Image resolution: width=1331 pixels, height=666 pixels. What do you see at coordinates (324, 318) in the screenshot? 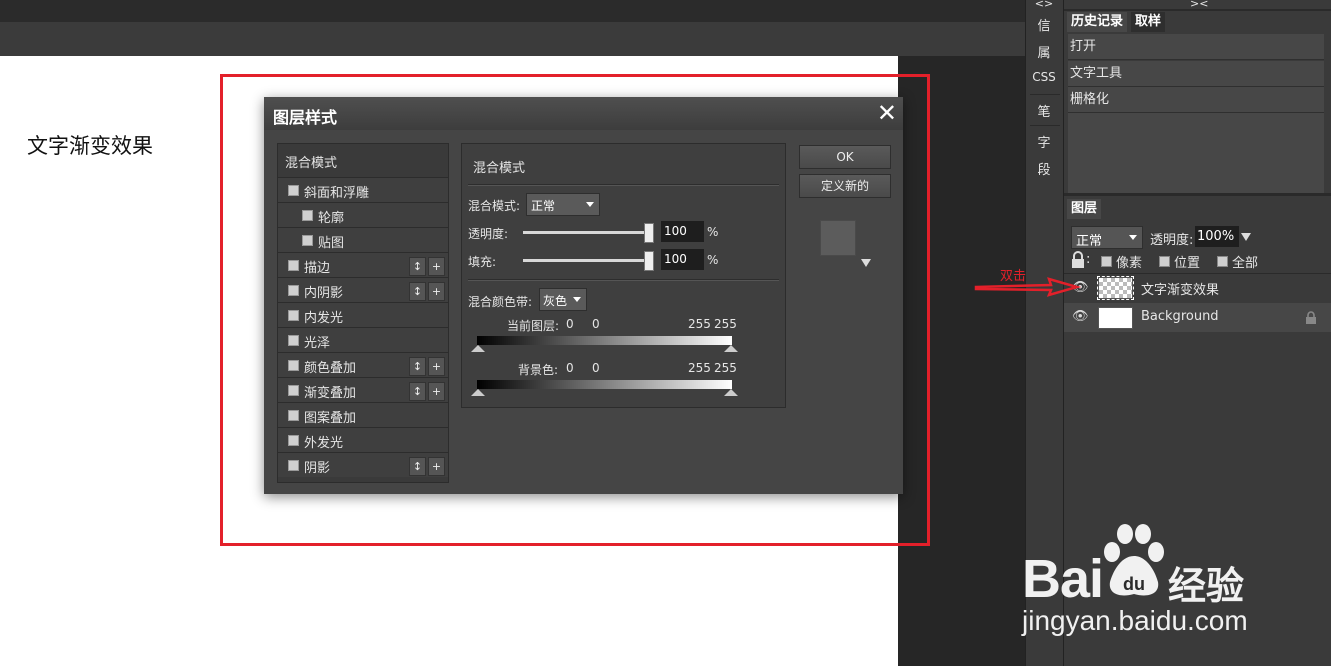
I see `style-list-label: 内发光` at bounding box center [324, 318].